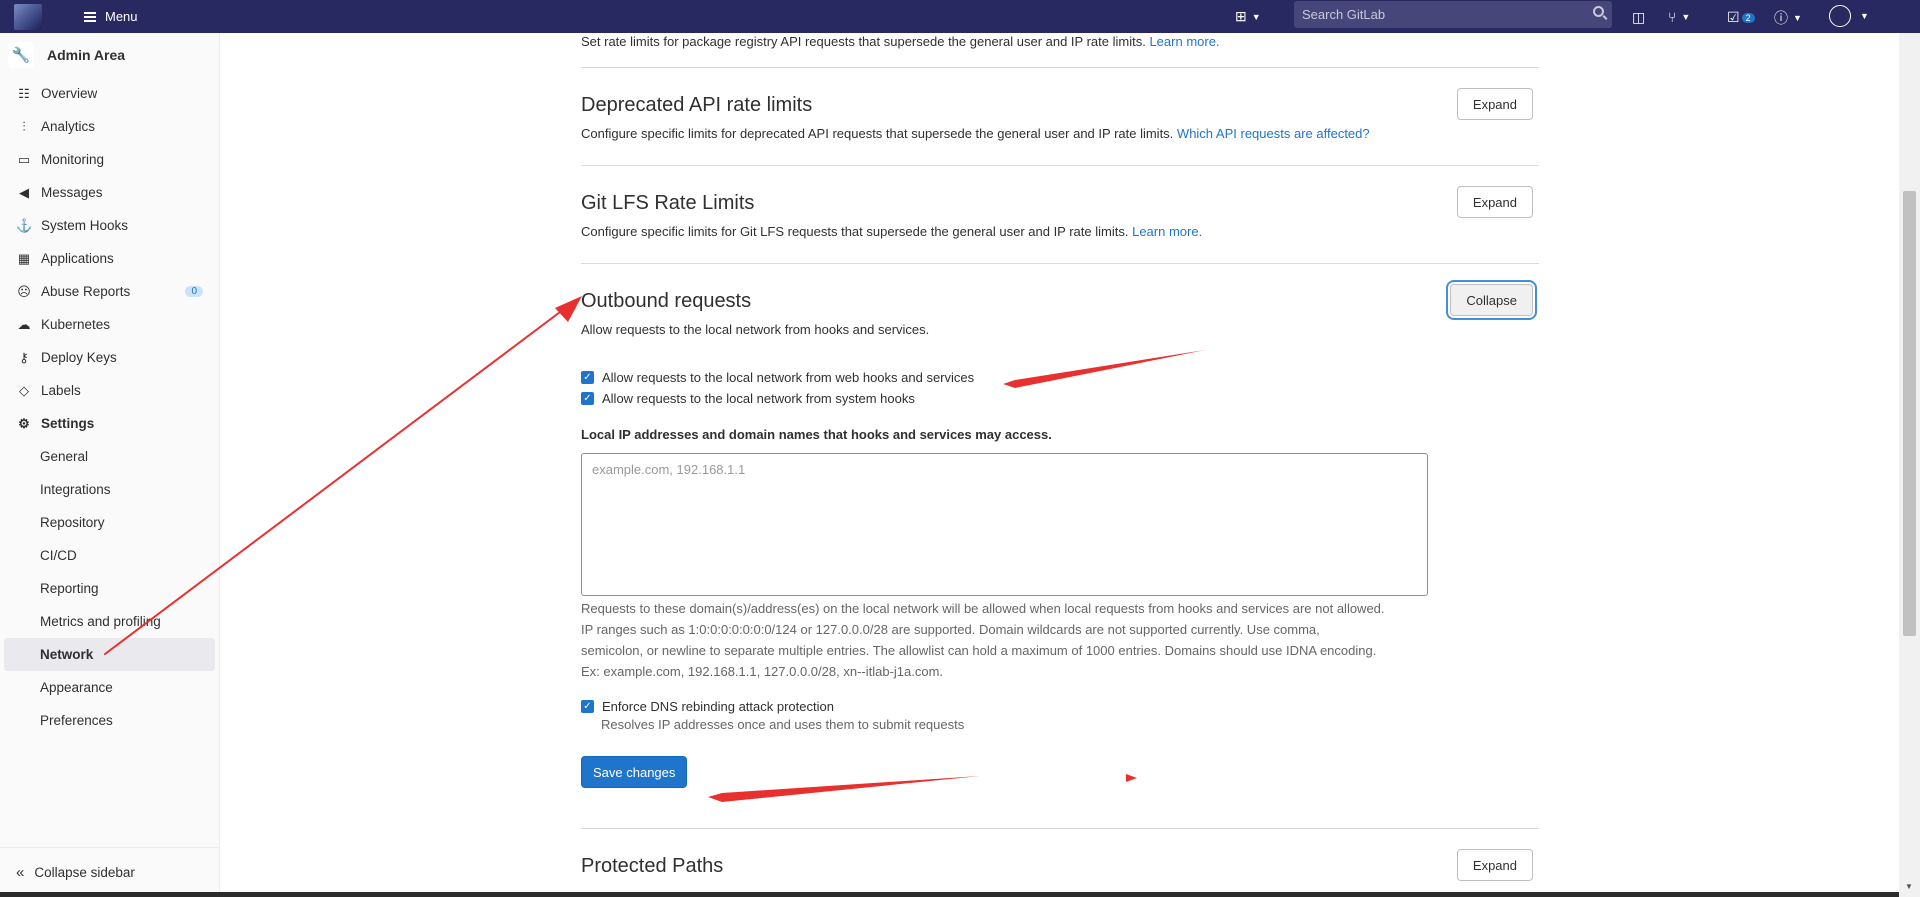  What do you see at coordinates (76, 720) in the screenshot?
I see `sidebar-subitem-label: Preferences` at bounding box center [76, 720].